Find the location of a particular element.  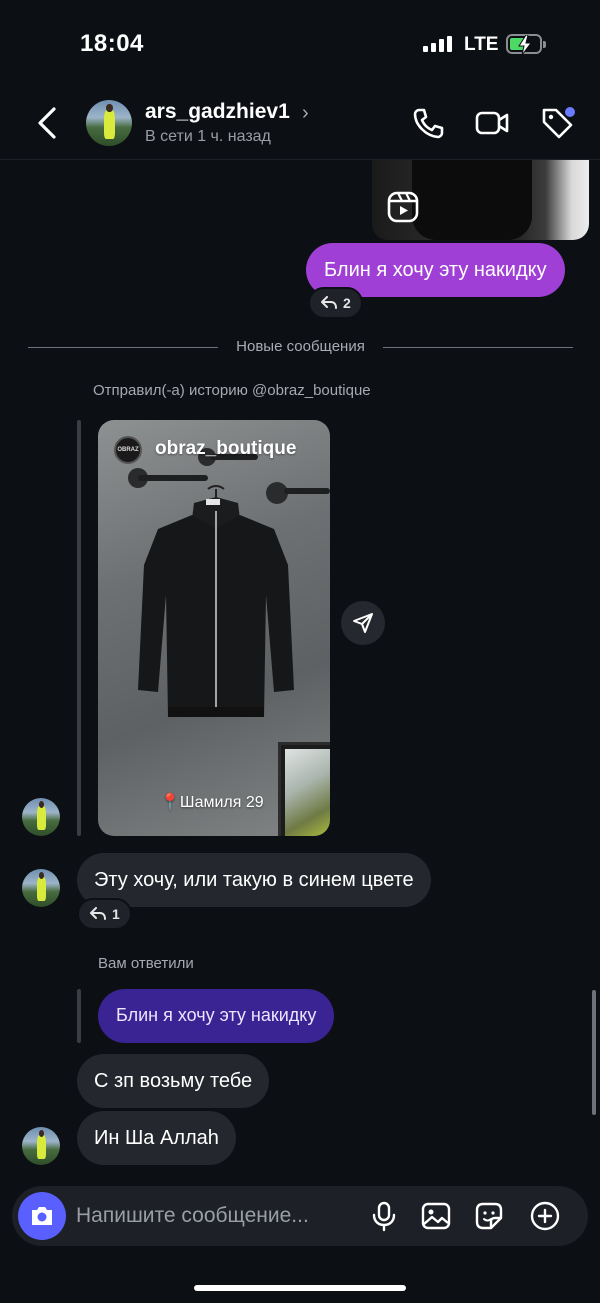

product-photo is located at coordinates (216, 601).